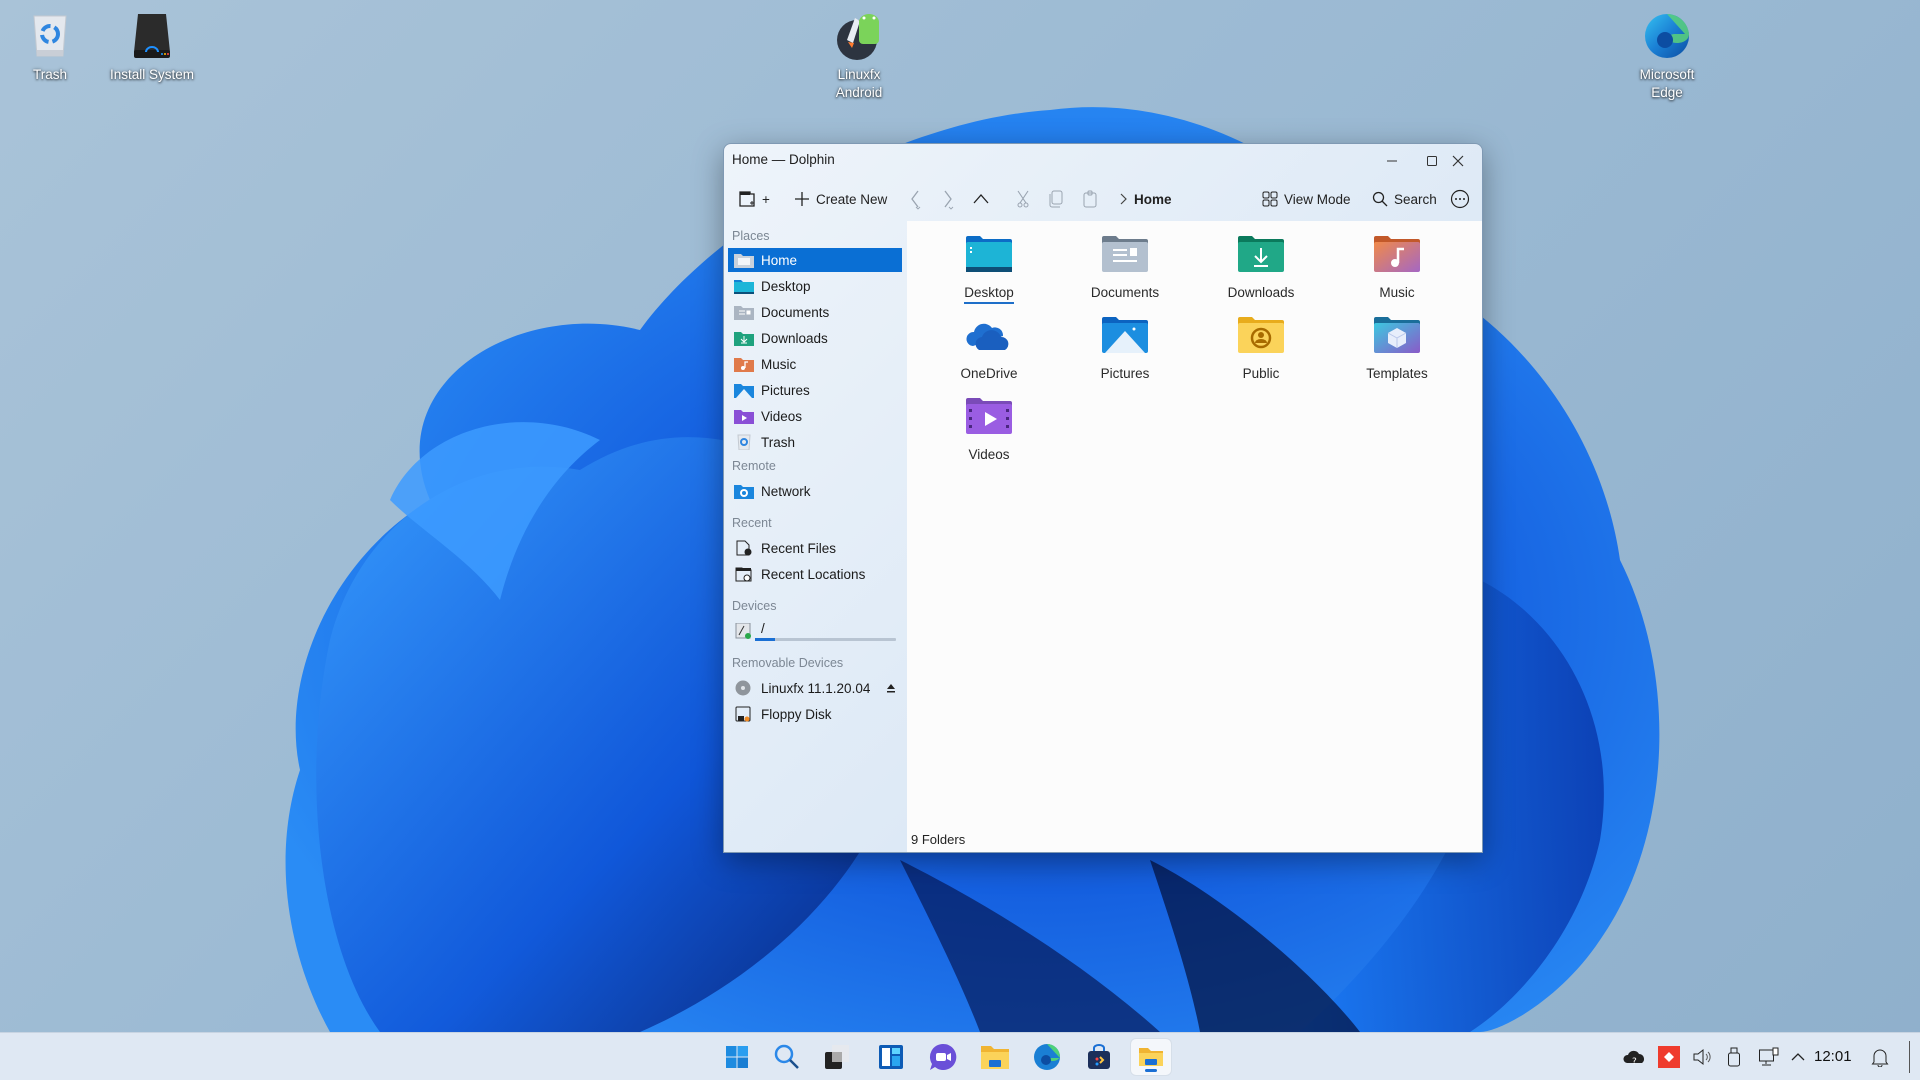  I want to click on sidebar-item-trash: Trash, so click(815, 442).